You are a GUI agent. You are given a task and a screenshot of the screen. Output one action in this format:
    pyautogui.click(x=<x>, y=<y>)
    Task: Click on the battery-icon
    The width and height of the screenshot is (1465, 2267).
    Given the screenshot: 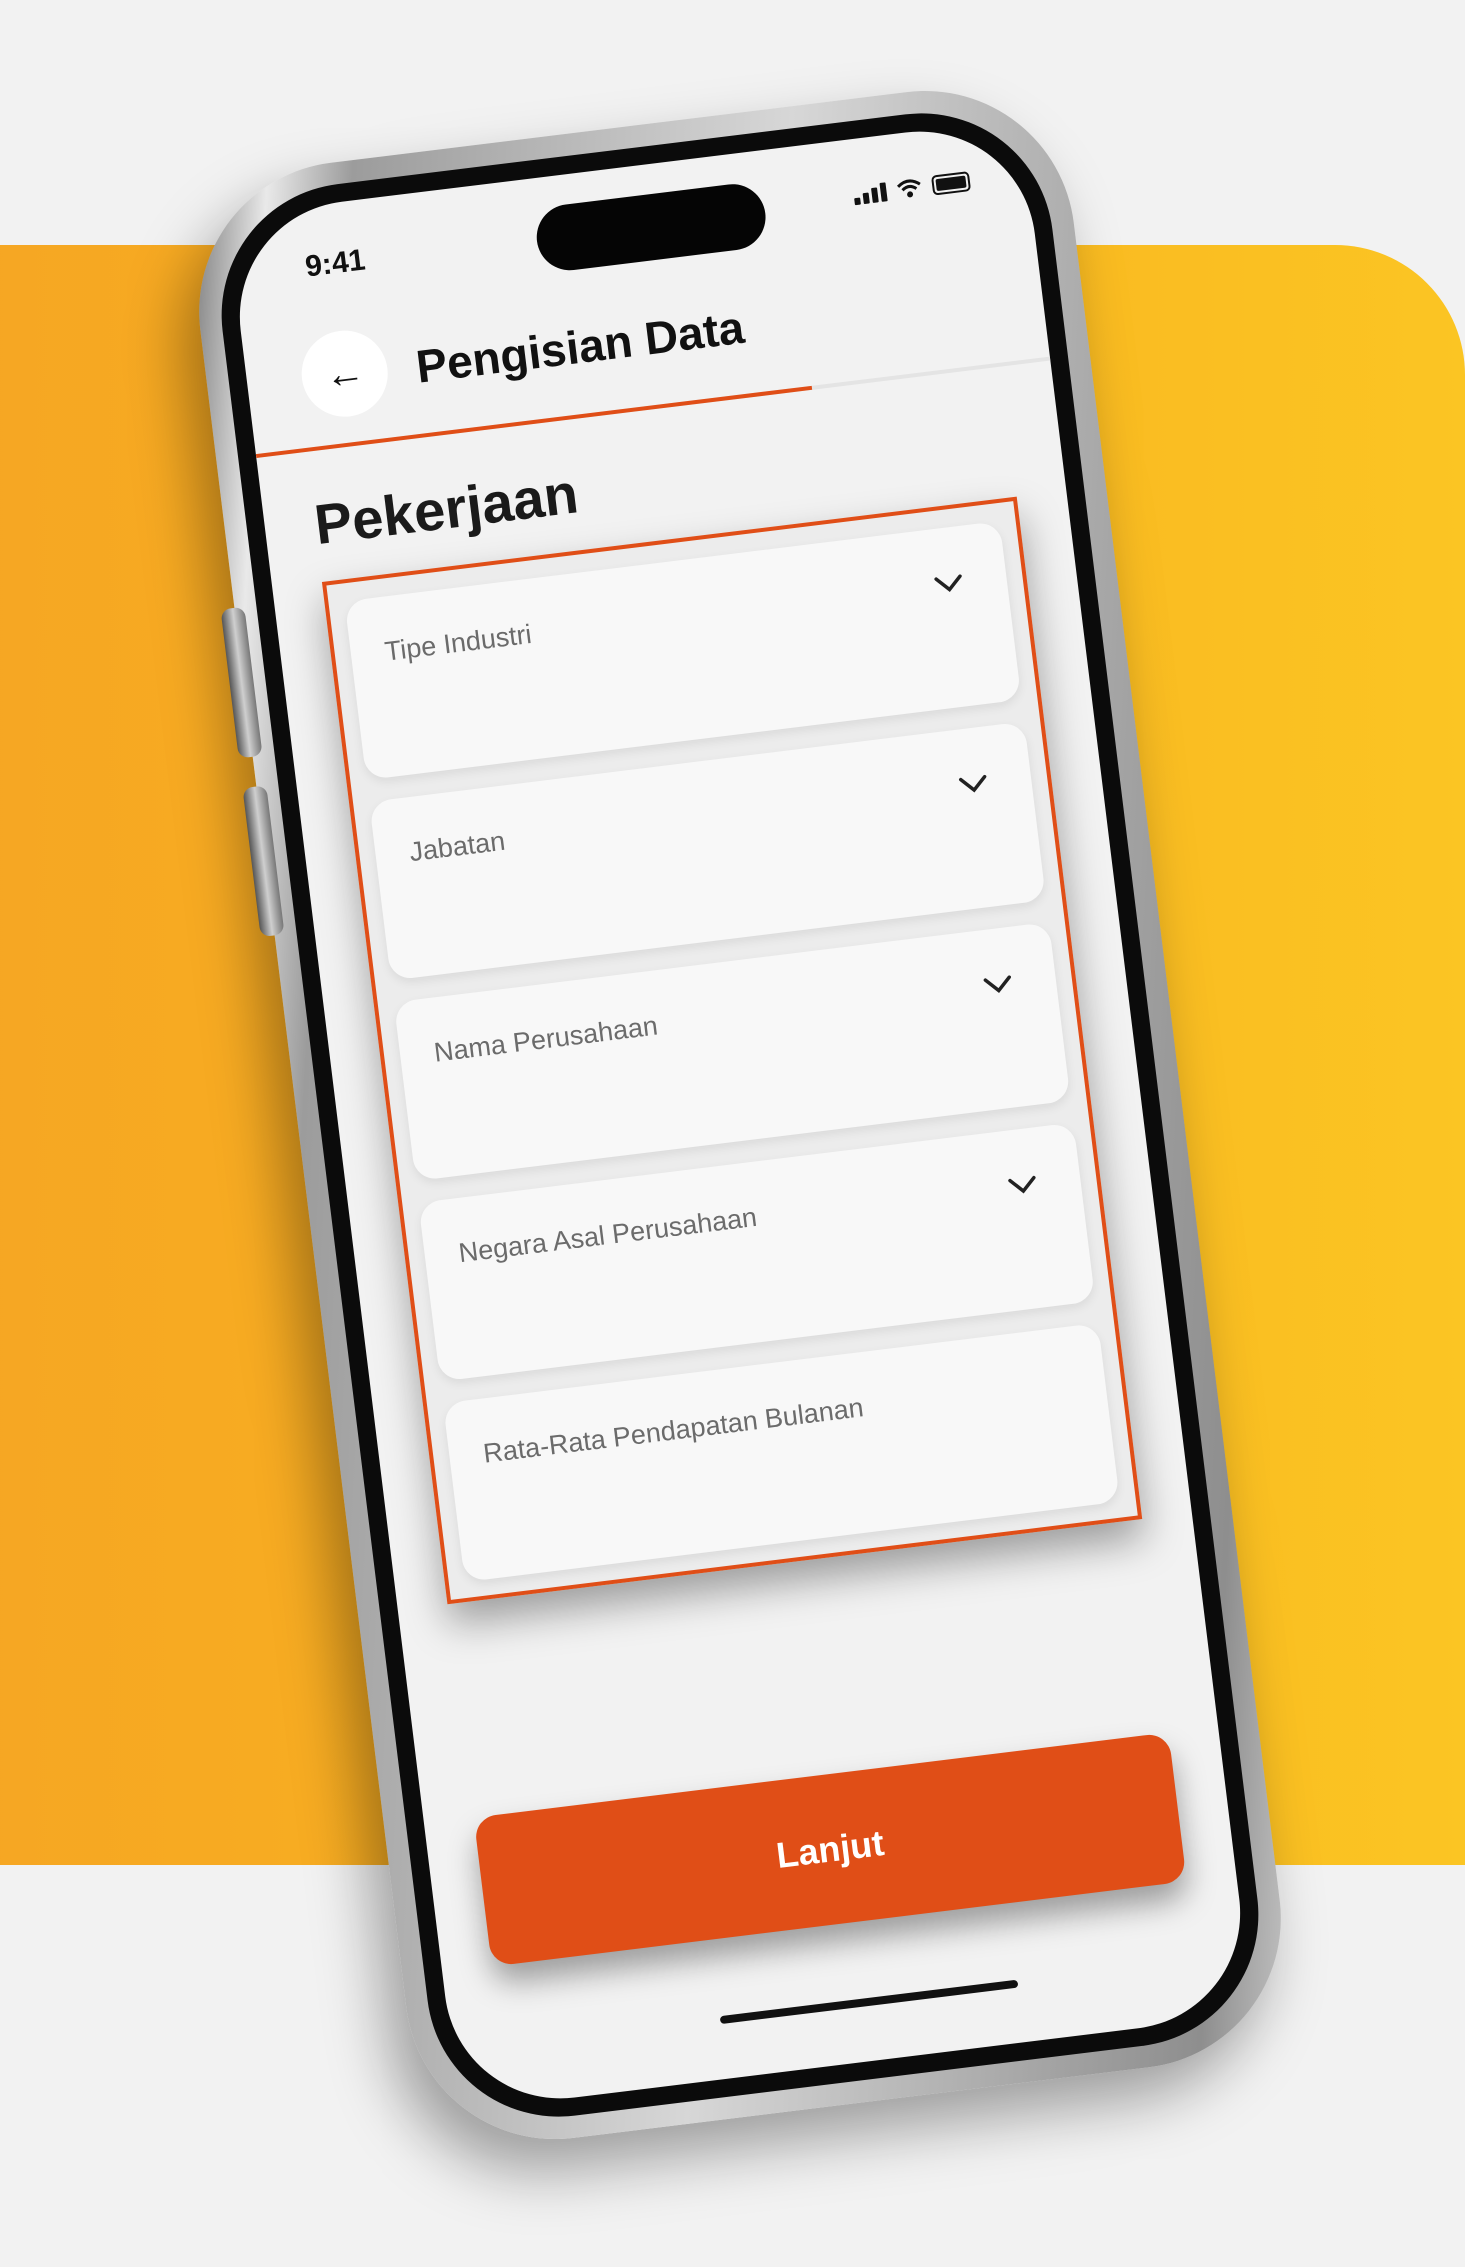 What is the action you would take?
    pyautogui.click(x=951, y=183)
    